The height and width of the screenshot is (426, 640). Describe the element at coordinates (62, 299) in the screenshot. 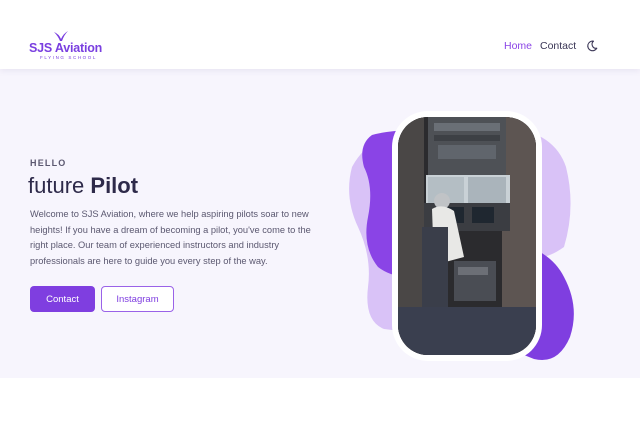

I see `contact-button: Contact` at that location.